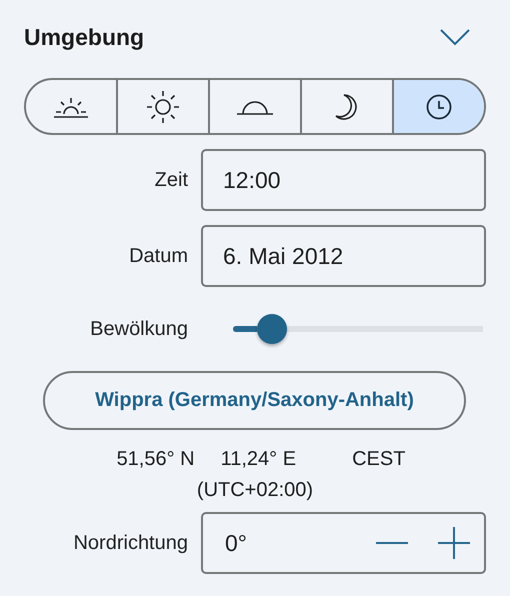 The width and height of the screenshot is (510, 596). What do you see at coordinates (258, 459) in the screenshot?
I see `longitude-text: 11,24° E` at bounding box center [258, 459].